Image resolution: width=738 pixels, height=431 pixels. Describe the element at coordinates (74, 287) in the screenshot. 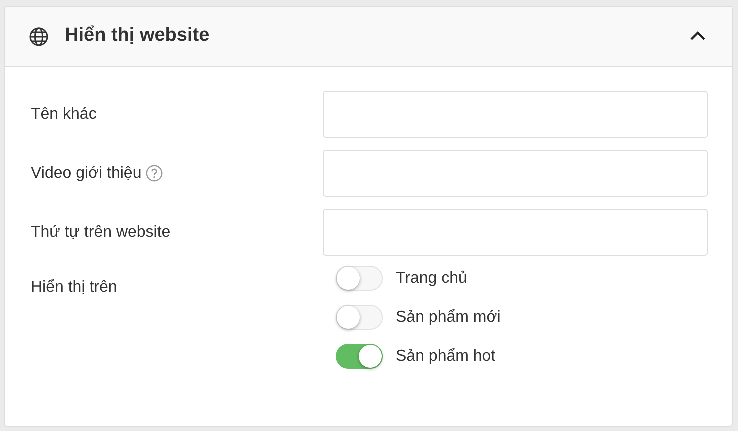

I see `field-label: Hiển thị trên` at that location.